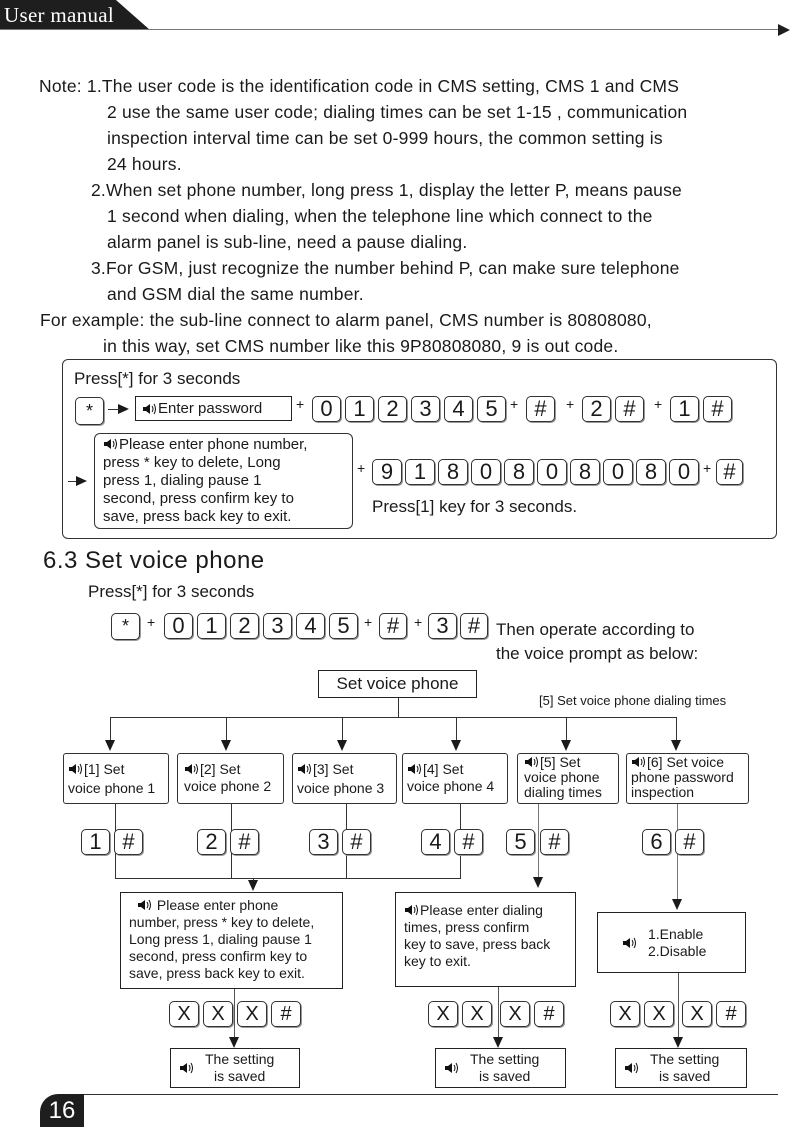 This screenshot has width=792, height=1127. I want to click on key-digit: 6, so click(656, 842).